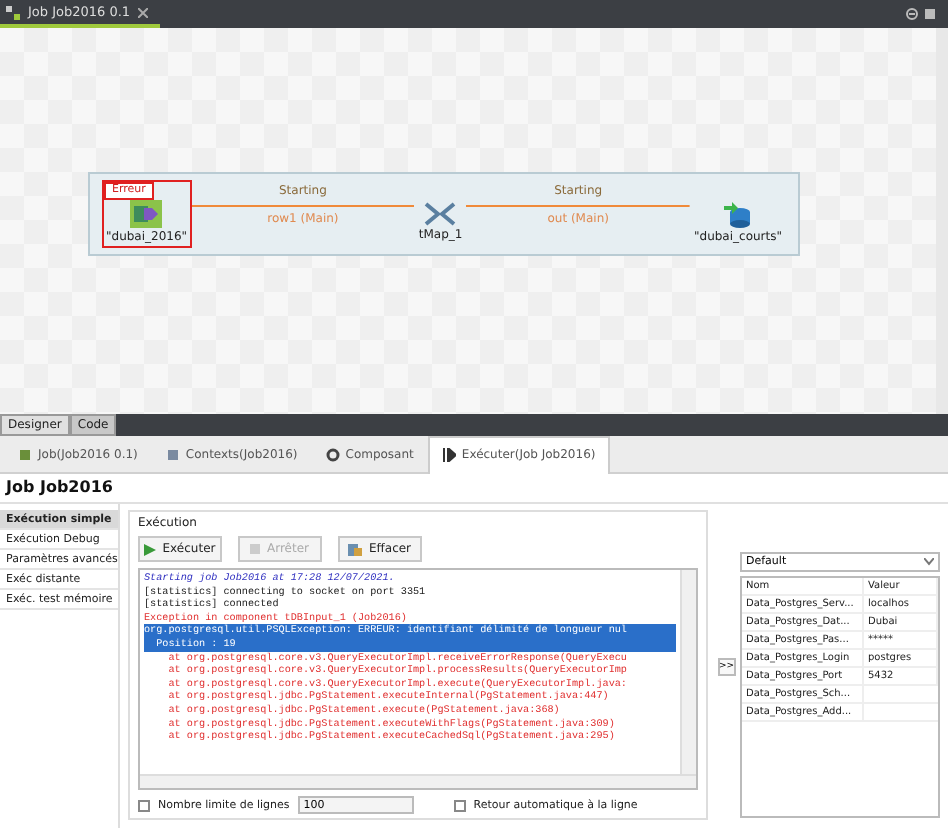  What do you see at coordinates (930, 14) in the screenshot?
I see `maximize-icon` at bounding box center [930, 14].